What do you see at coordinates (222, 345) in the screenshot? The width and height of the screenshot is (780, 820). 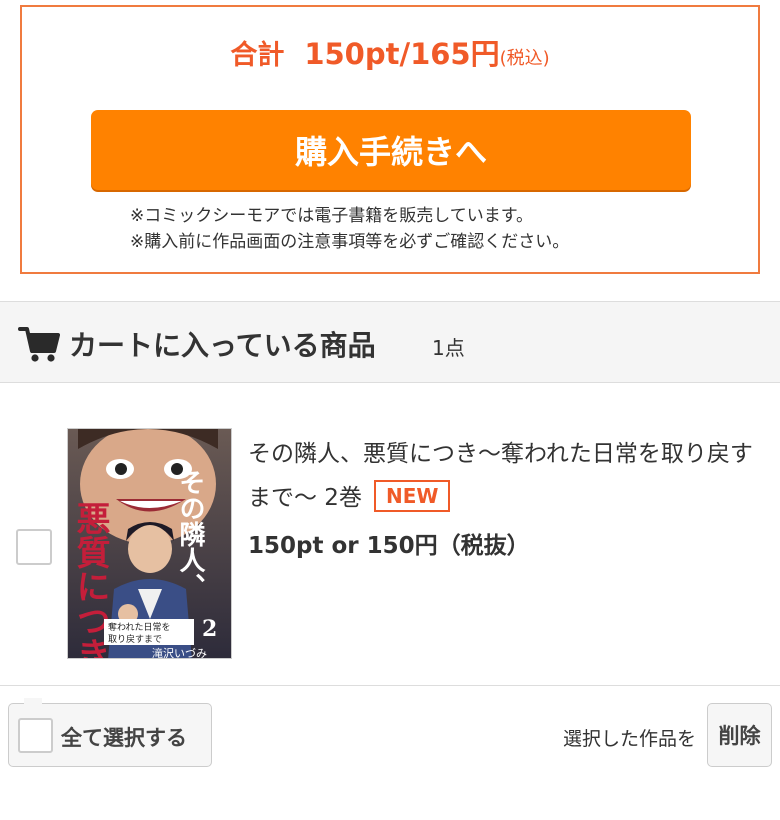 I see `cart-title: カートに入っている商品` at bounding box center [222, 345].